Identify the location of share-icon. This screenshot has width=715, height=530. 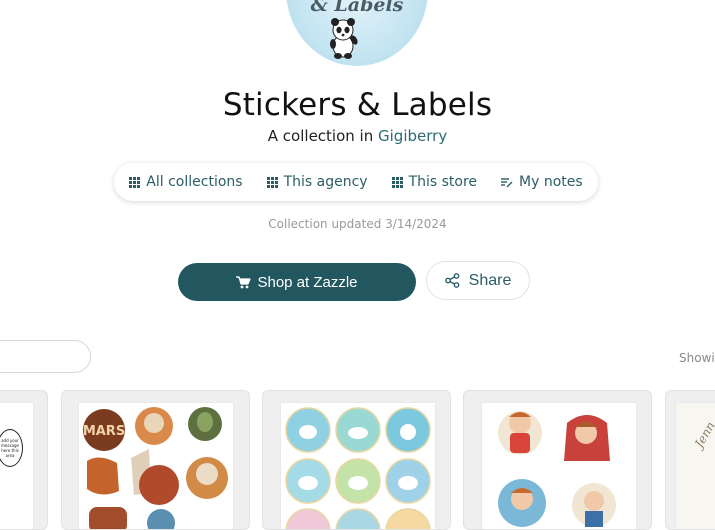
(452, 280).